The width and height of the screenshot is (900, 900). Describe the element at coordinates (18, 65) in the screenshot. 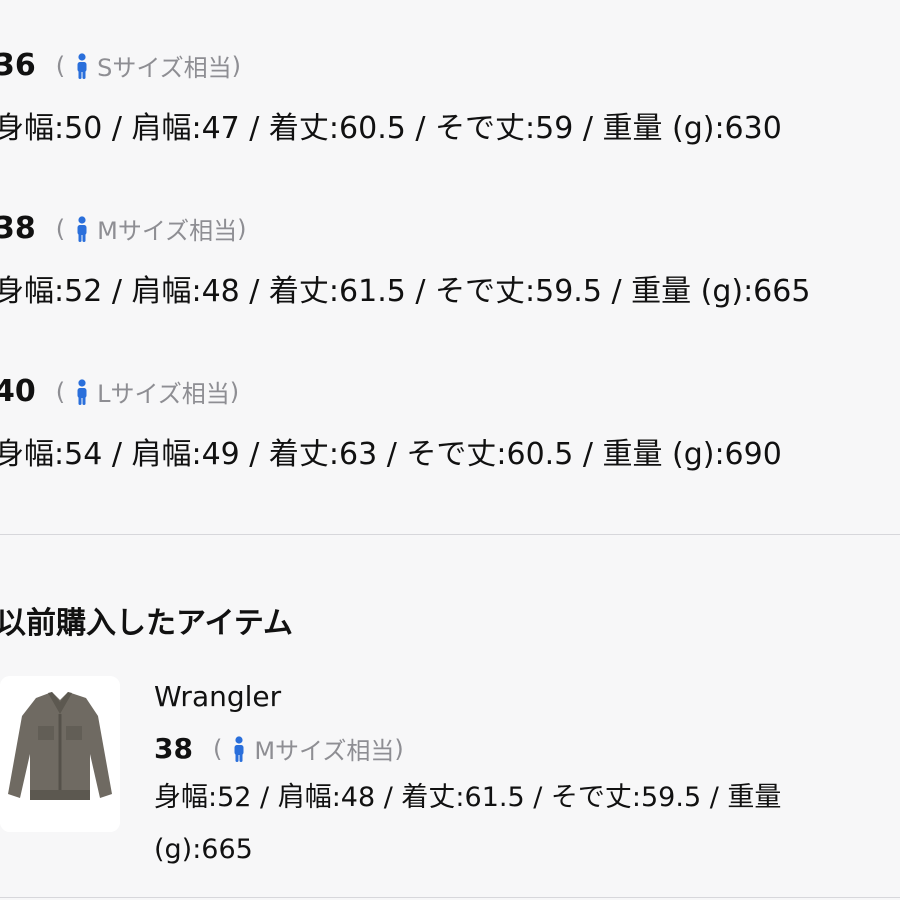

I see `size-number: 36` at that location.